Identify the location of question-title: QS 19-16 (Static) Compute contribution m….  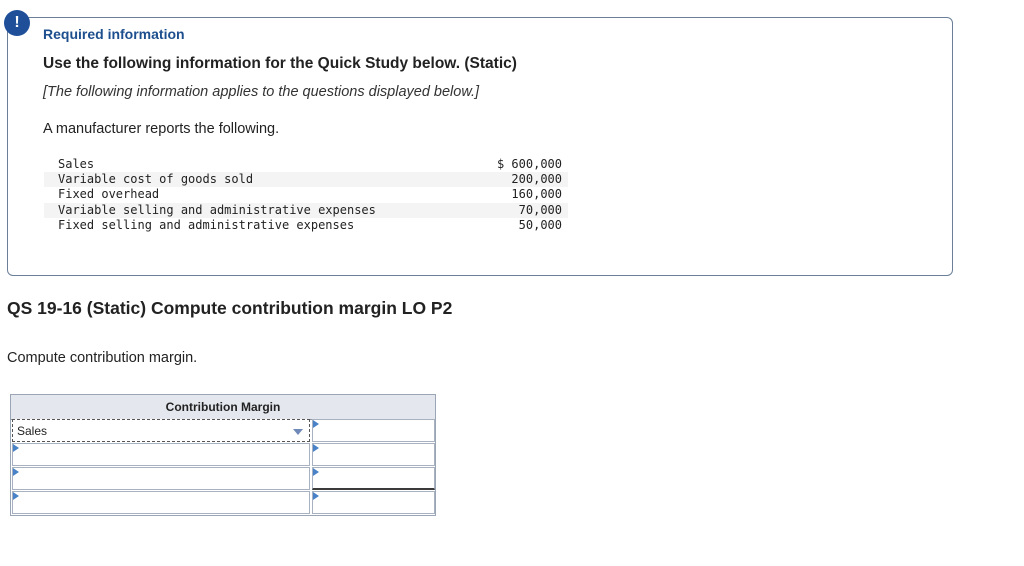
(230, 308).